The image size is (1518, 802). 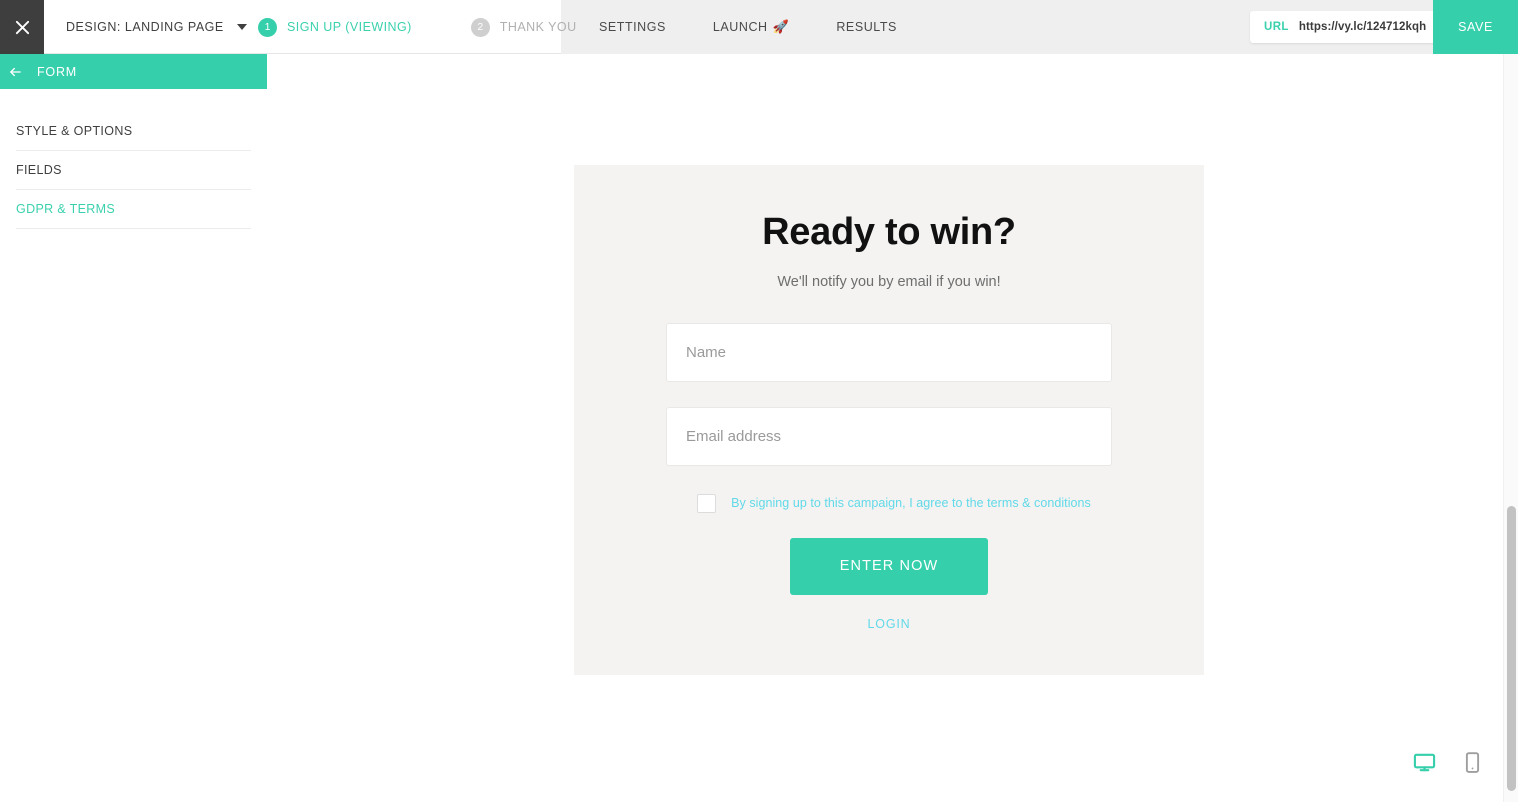 I want to click on form-fields: Name Email address, so click(x=889, y=394).